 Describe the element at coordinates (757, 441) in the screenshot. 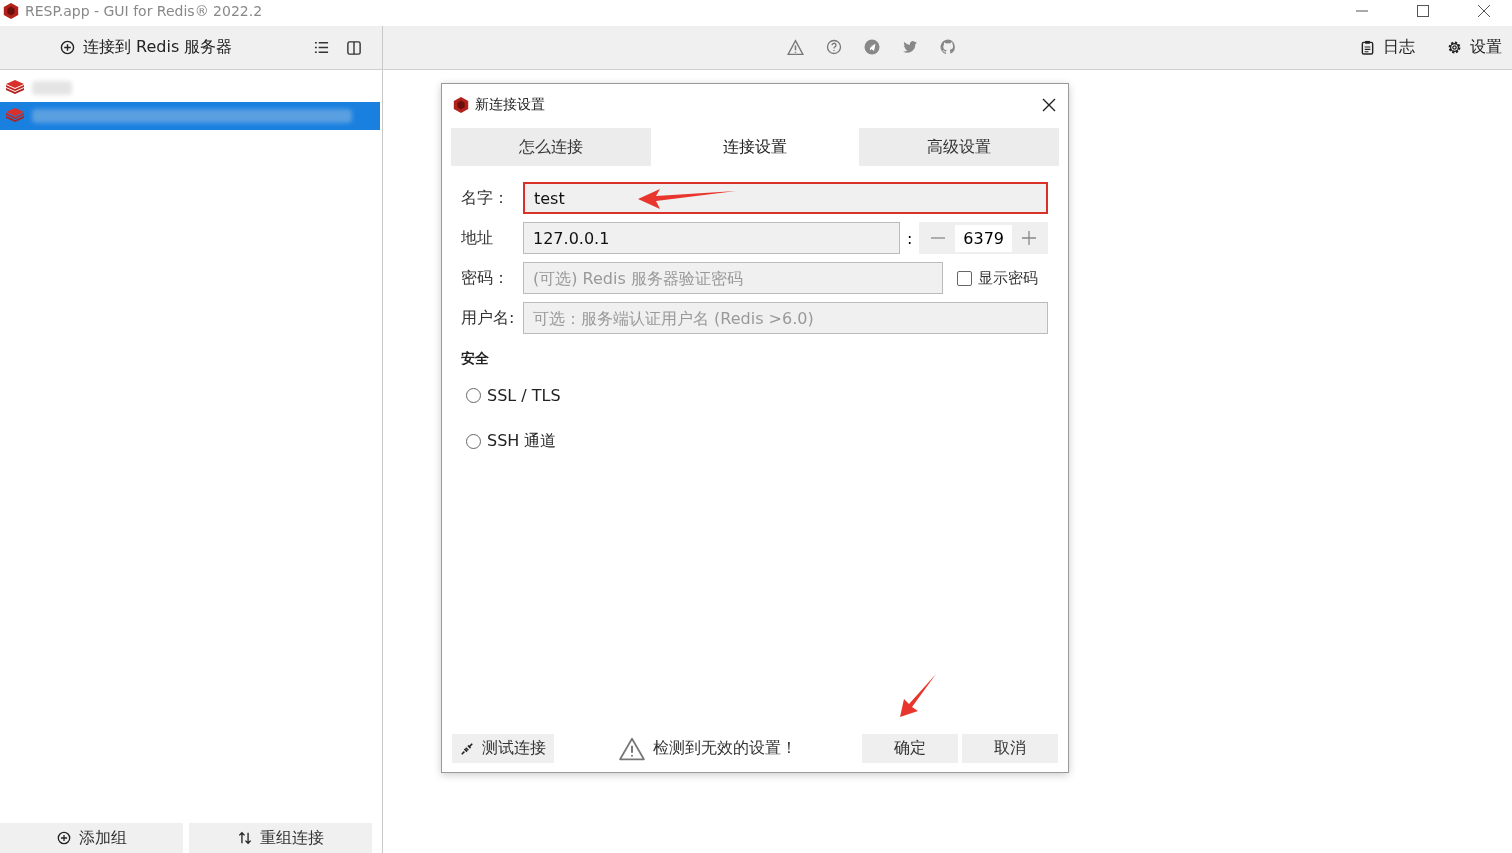

I see `radio-option: SSH 通道` at that location.